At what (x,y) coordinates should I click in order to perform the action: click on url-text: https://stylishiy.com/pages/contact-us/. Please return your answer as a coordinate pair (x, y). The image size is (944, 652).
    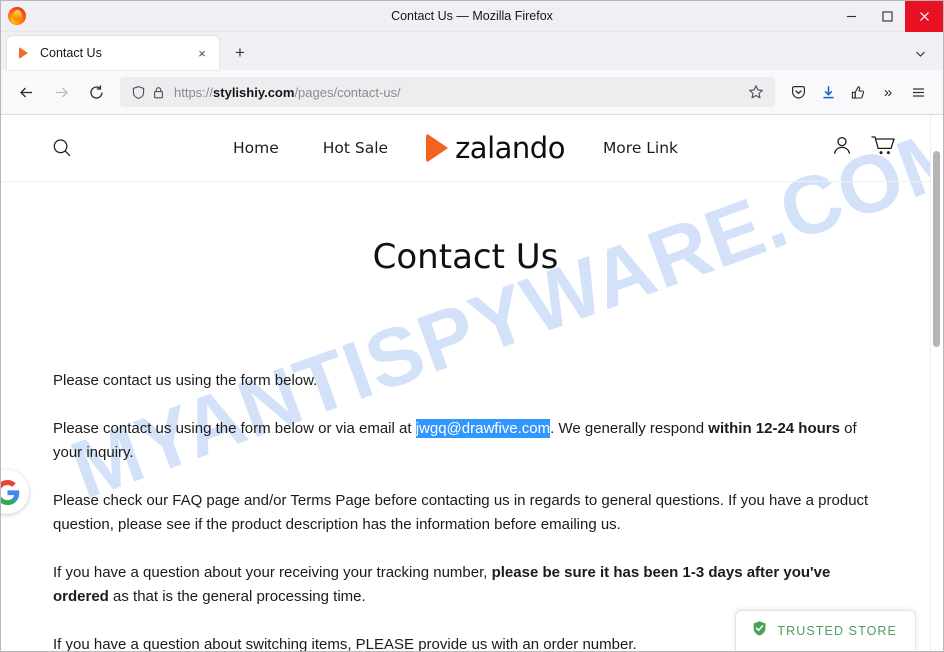
    Looking at the image, I should click on (459, 92).